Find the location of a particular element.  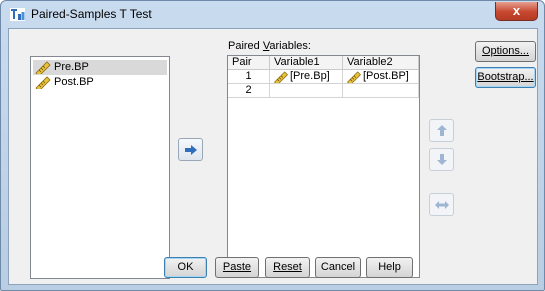

t-test-icon is located at coordinates (17, 14).